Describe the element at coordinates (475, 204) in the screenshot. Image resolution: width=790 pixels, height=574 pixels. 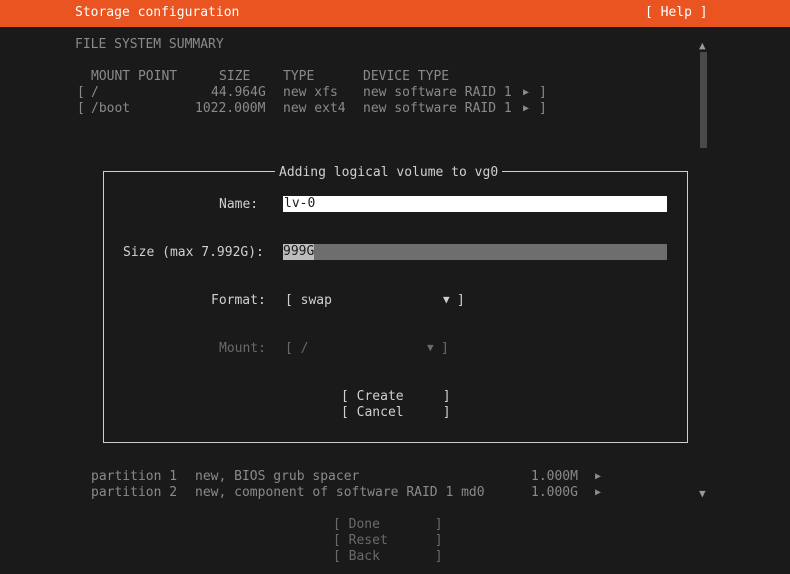
I see `name-input: lv-0` at that location.